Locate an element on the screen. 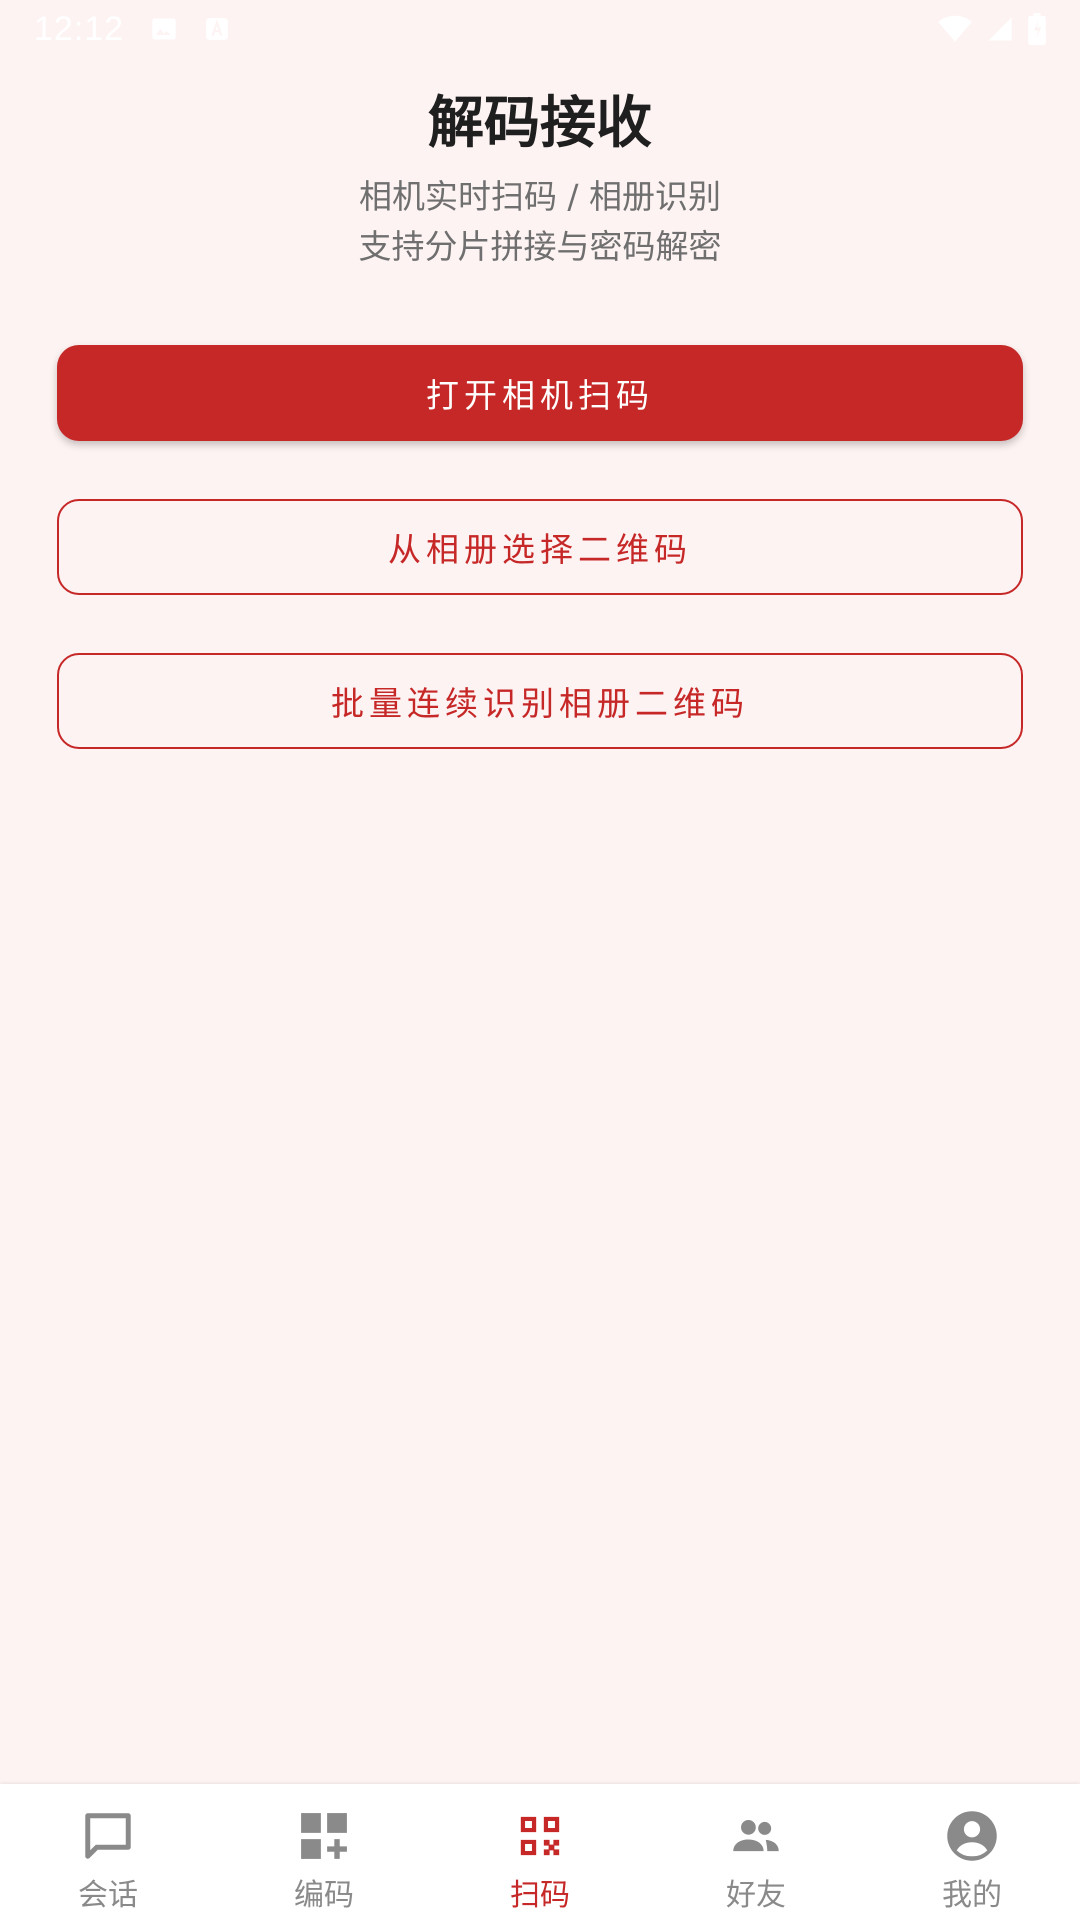  status-bar: 12:12 is located at coordinates (540, 29).